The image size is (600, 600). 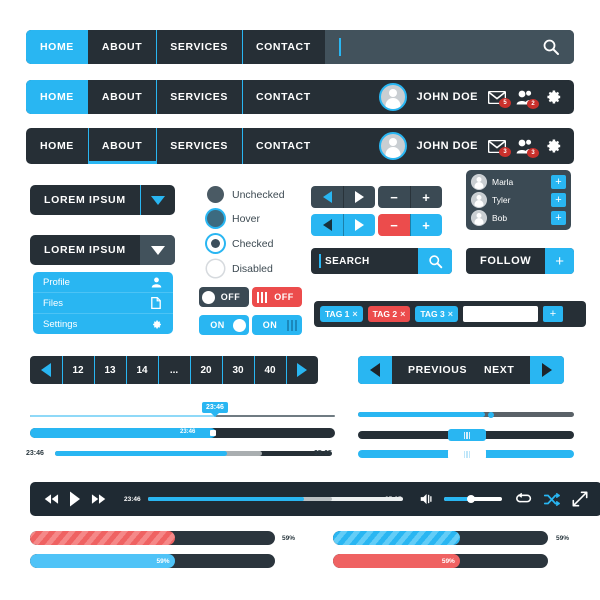 I want to click on page-number: 12, so click(x=78, y=370).